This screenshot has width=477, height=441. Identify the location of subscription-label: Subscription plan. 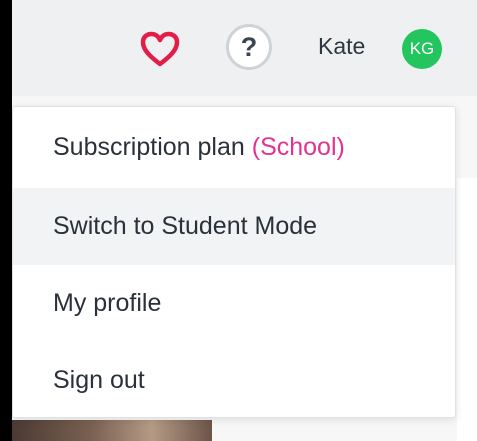
(149, 147).